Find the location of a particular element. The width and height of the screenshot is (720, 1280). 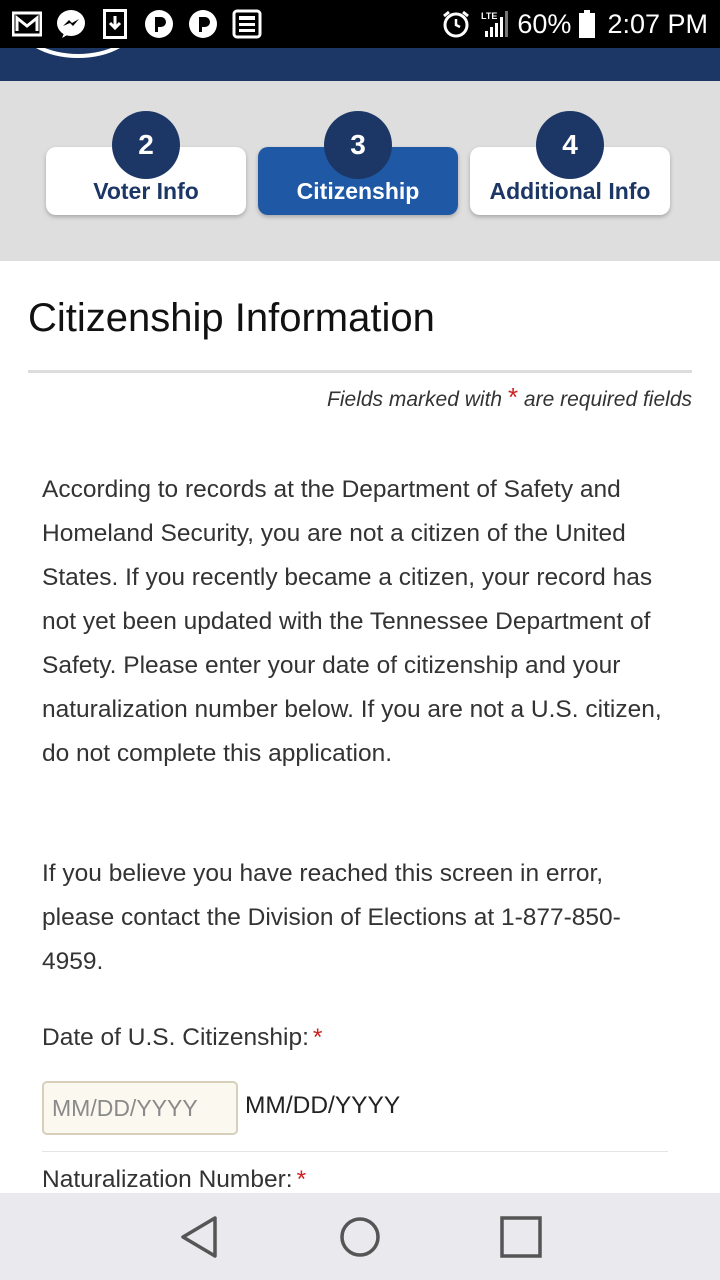

clock: 2:07 PM is located at coordinates (657, 23).